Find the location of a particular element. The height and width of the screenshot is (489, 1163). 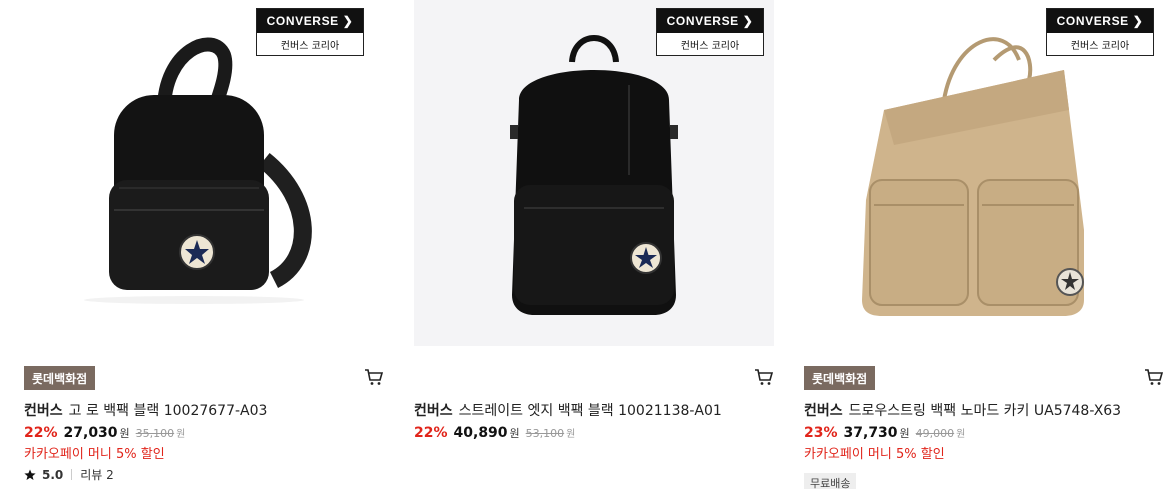

original-price: 49,000 is located at coordinates (935, 433).